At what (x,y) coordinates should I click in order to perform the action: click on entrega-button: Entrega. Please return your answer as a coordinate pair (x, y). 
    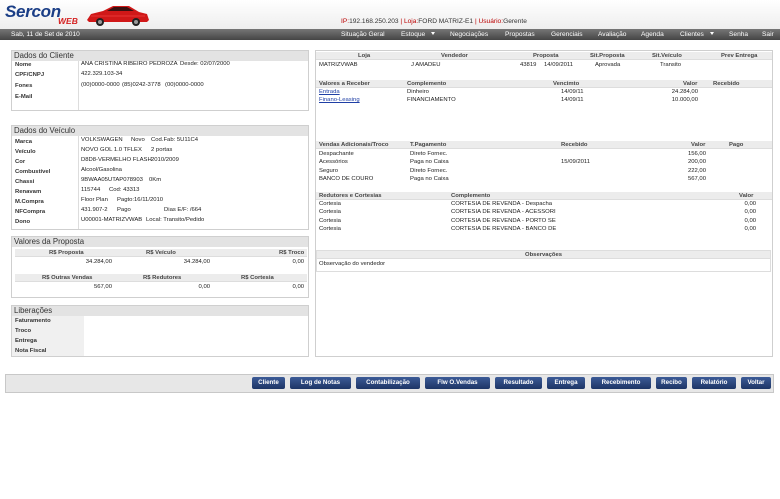
    Looking at the image, I should click on (566, 383).